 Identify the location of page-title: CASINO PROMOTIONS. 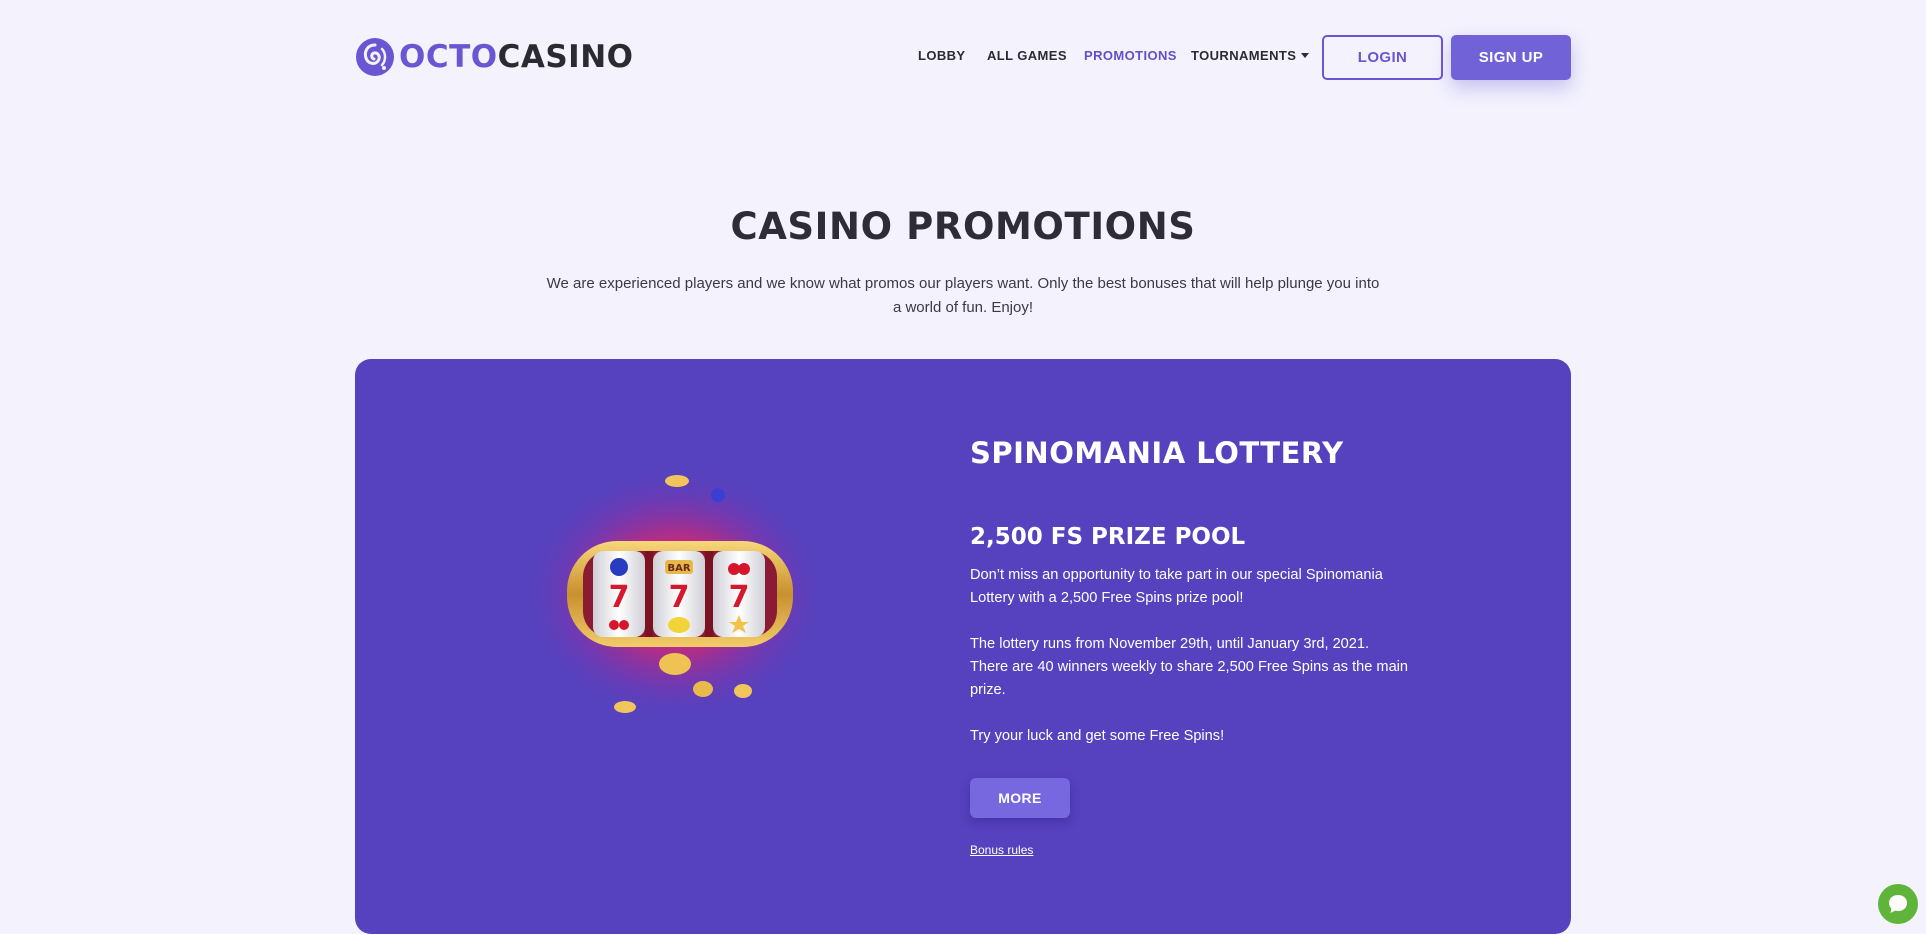
(963, 226).